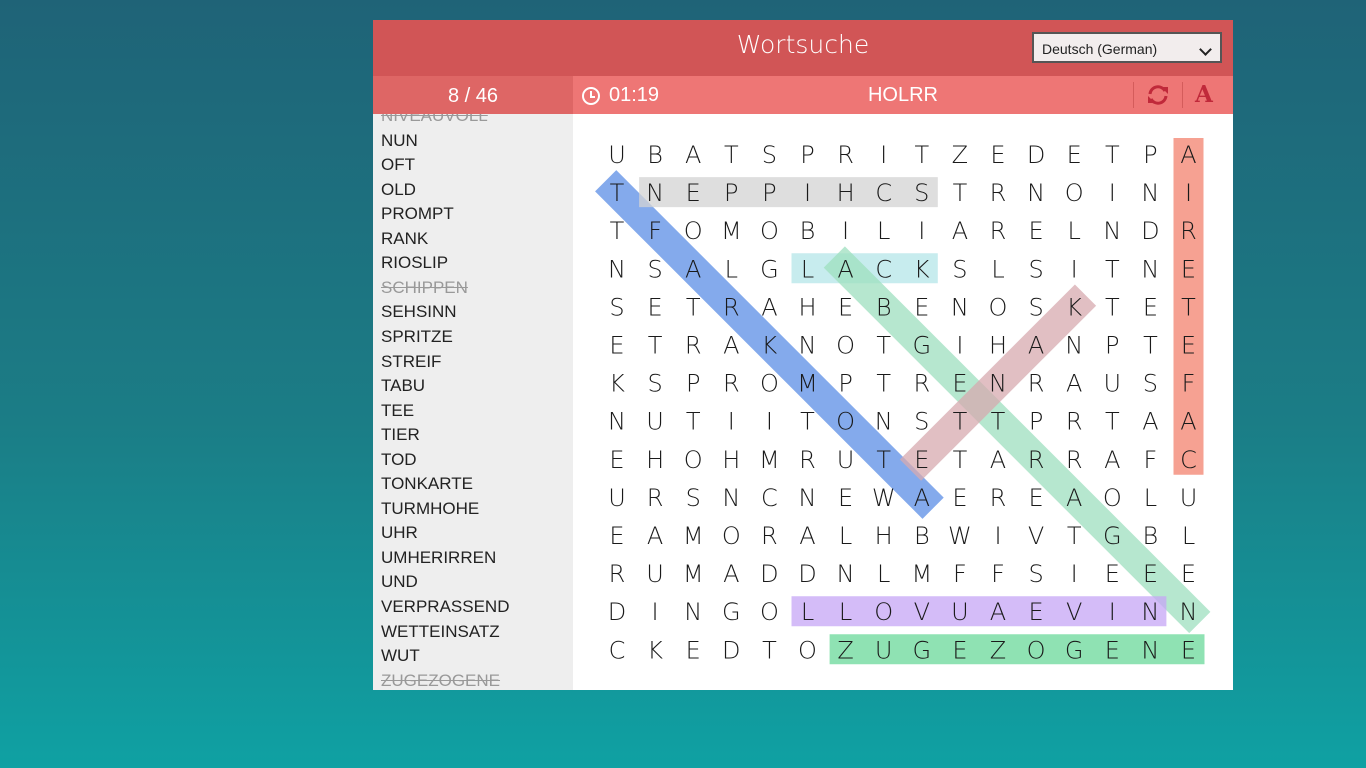 Image resolution: width=1366 pixels, height=768 pixels. What do you see at coordinates (1158, 95) in the screenshot?
I see `refresh-icon` at bounding box center [1158, 95].